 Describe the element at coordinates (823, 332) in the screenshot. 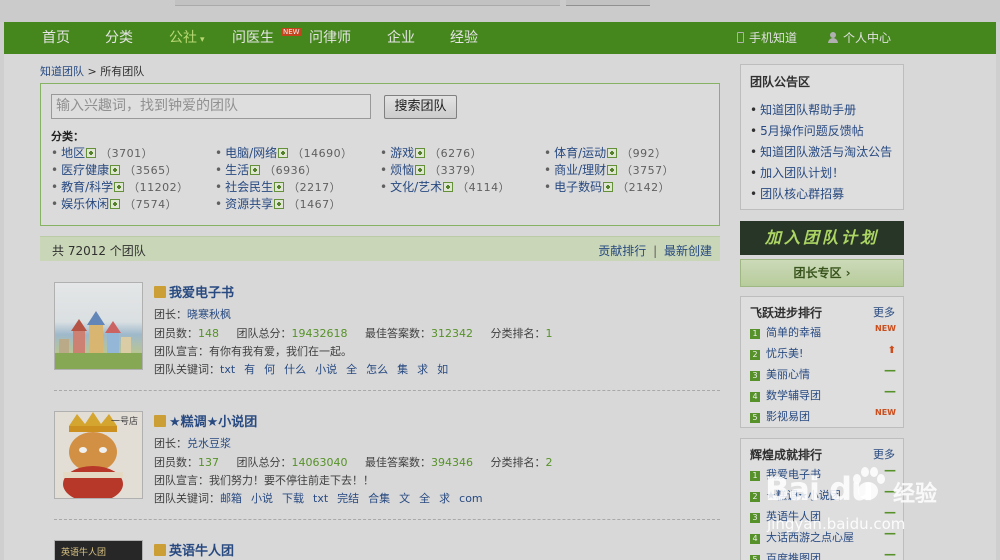

I see `rank-row: 1 简单的幸福 NEW` at that location.